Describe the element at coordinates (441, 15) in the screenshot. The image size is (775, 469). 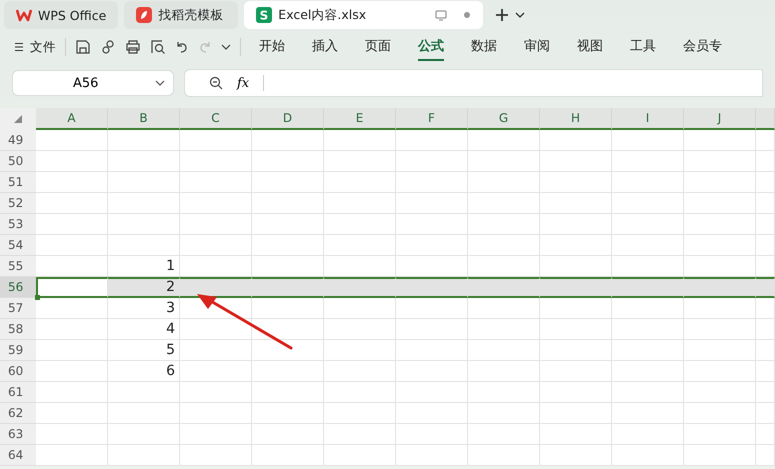
I see `monitor-icon` at that location.